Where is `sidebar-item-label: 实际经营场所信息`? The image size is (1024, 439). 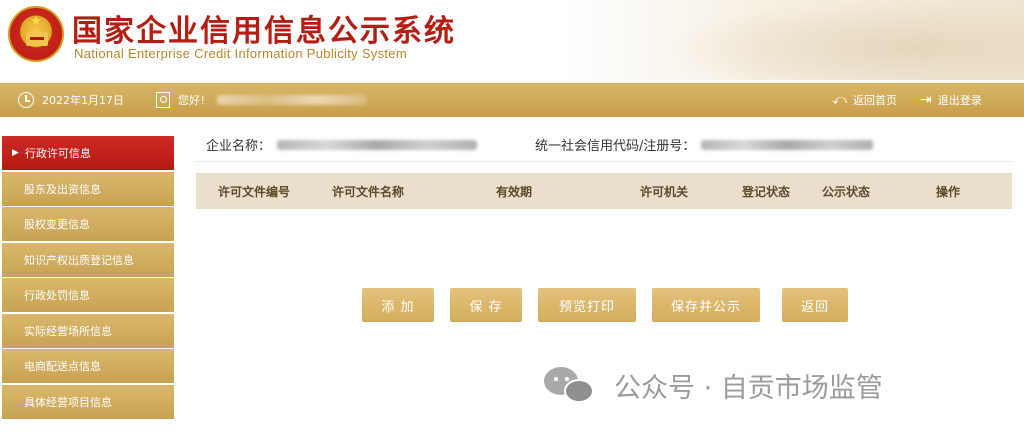 sidebar-item-label: 实际经营场所信息 is located at coordinates (68, 331).